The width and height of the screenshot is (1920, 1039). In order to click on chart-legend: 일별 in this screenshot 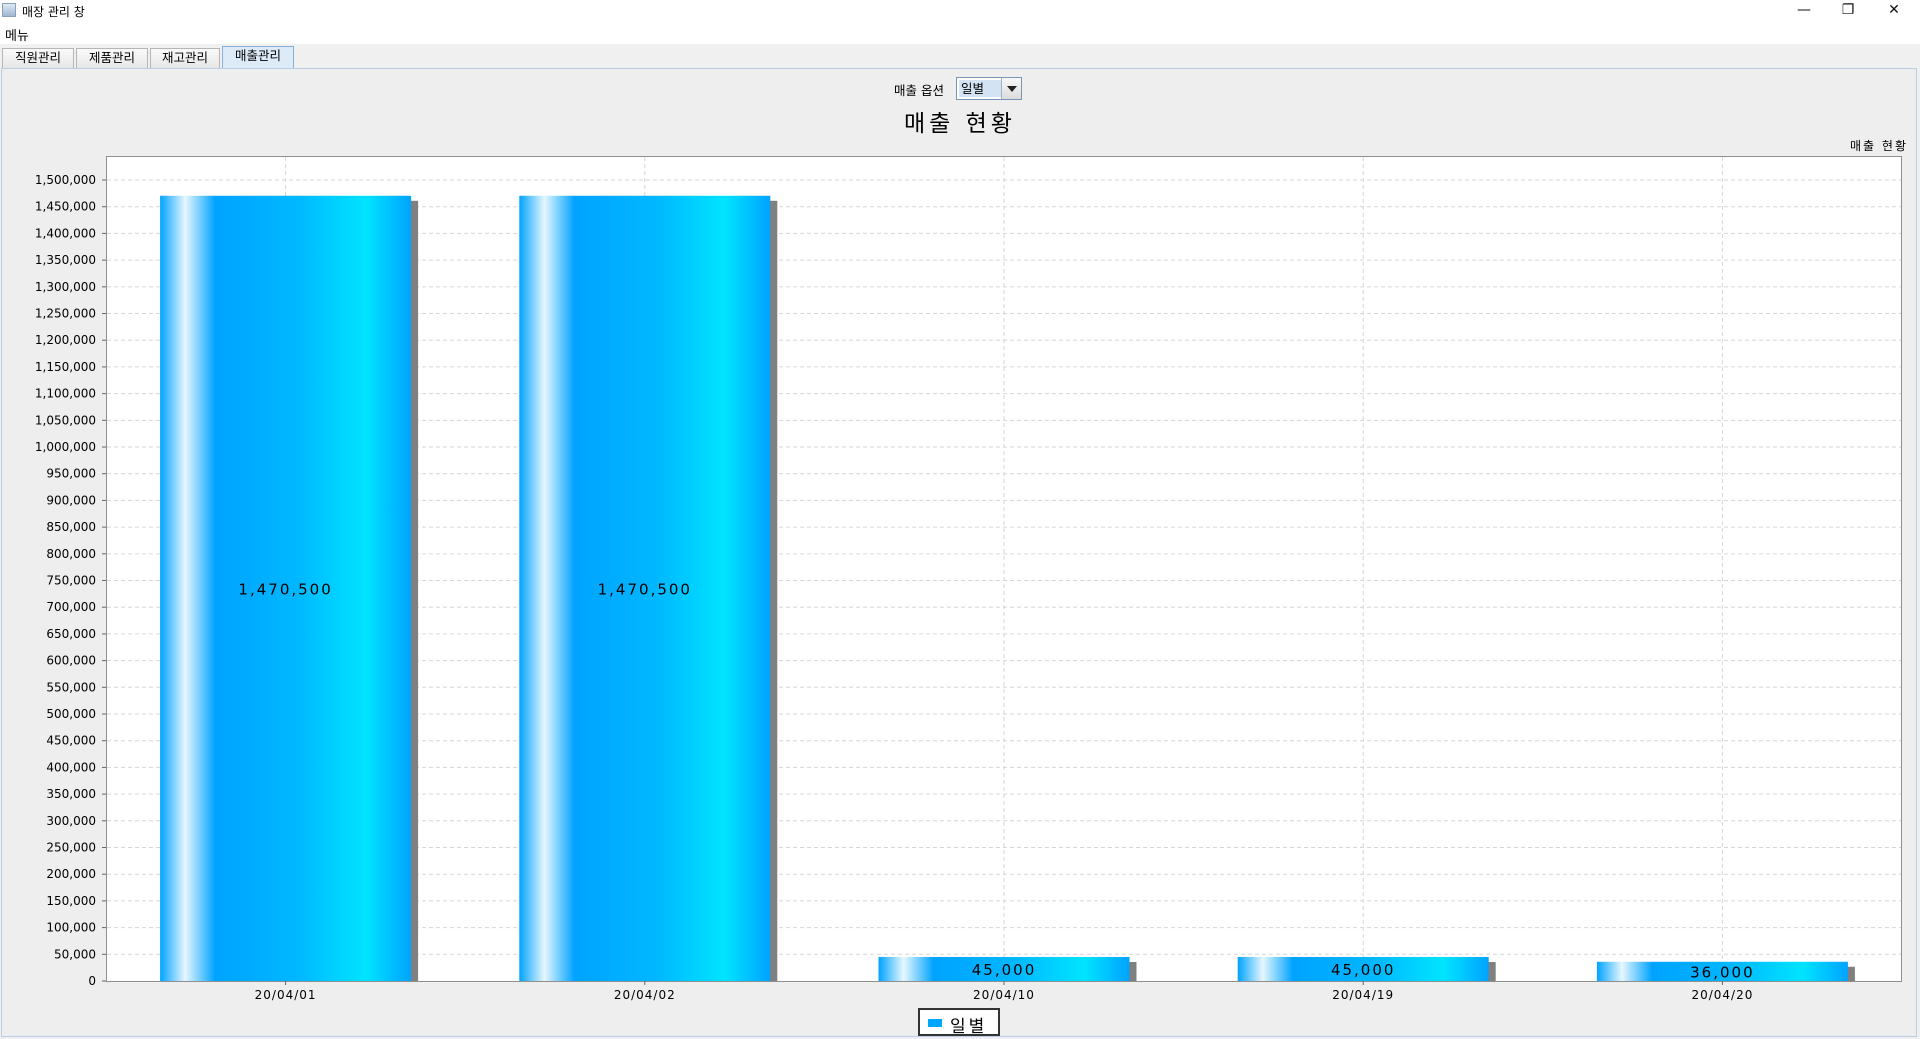, I will do `click(959, 1022)`.